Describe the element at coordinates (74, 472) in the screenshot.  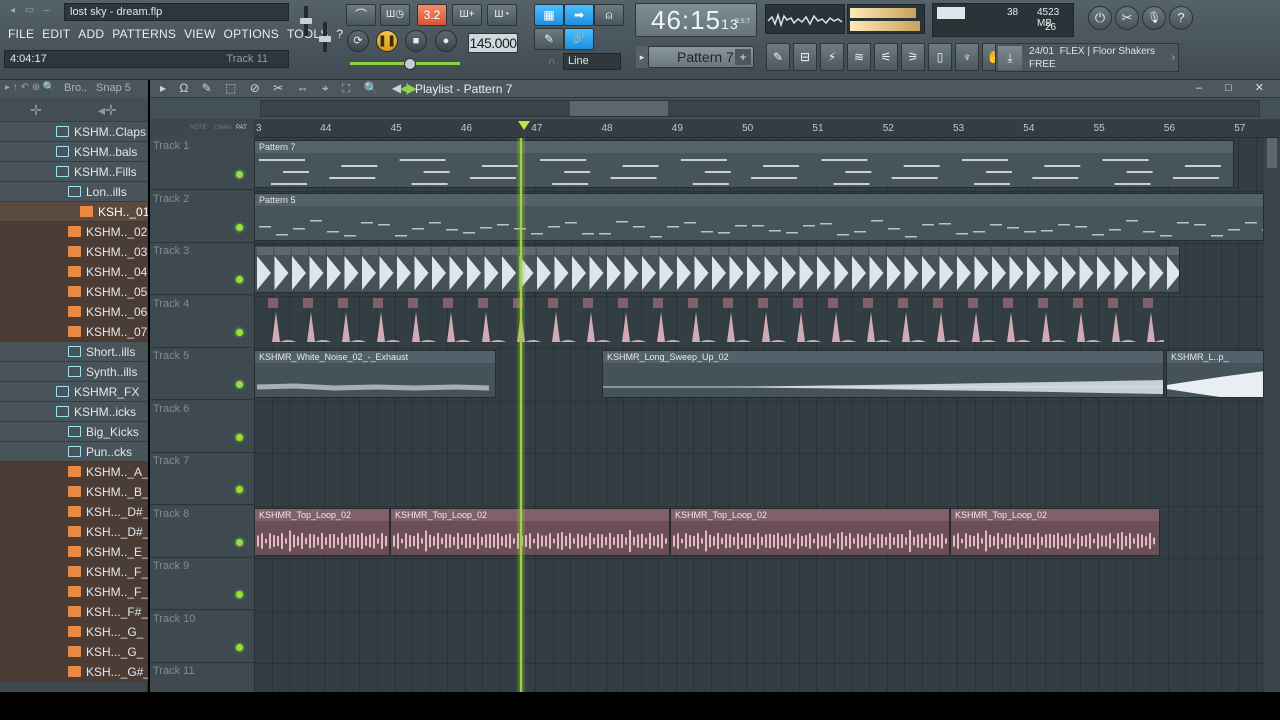
I see `browser-file: KSHM.._A_` at that location.